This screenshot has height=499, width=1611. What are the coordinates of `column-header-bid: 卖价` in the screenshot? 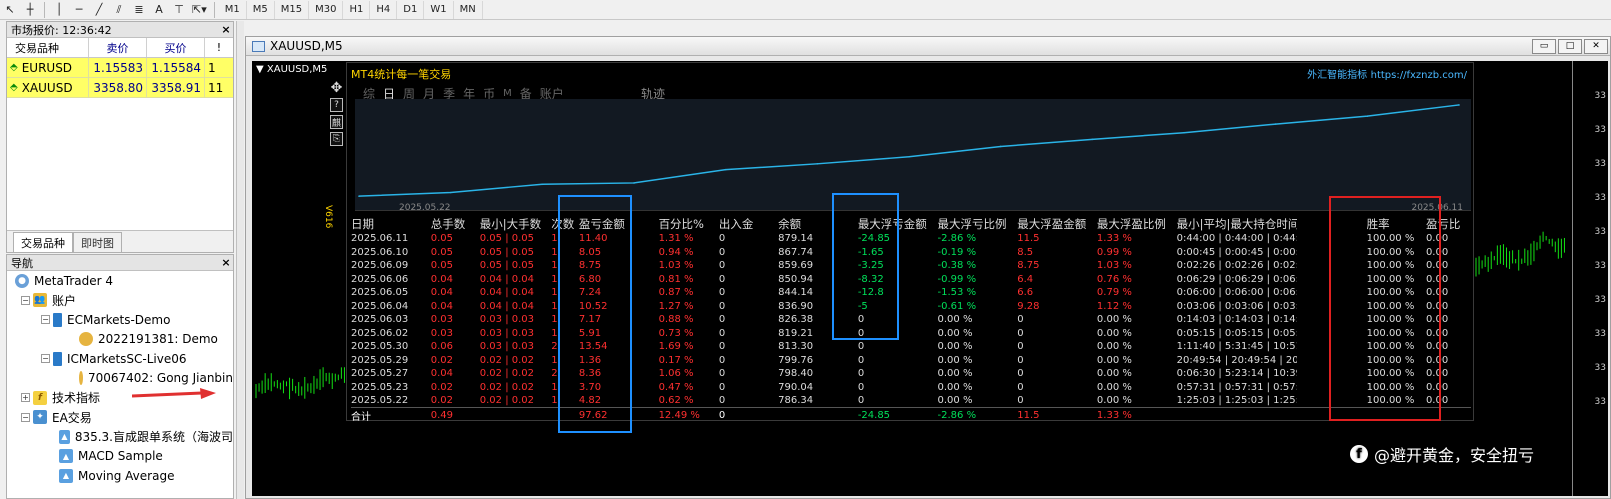 It's located at (118, 47).